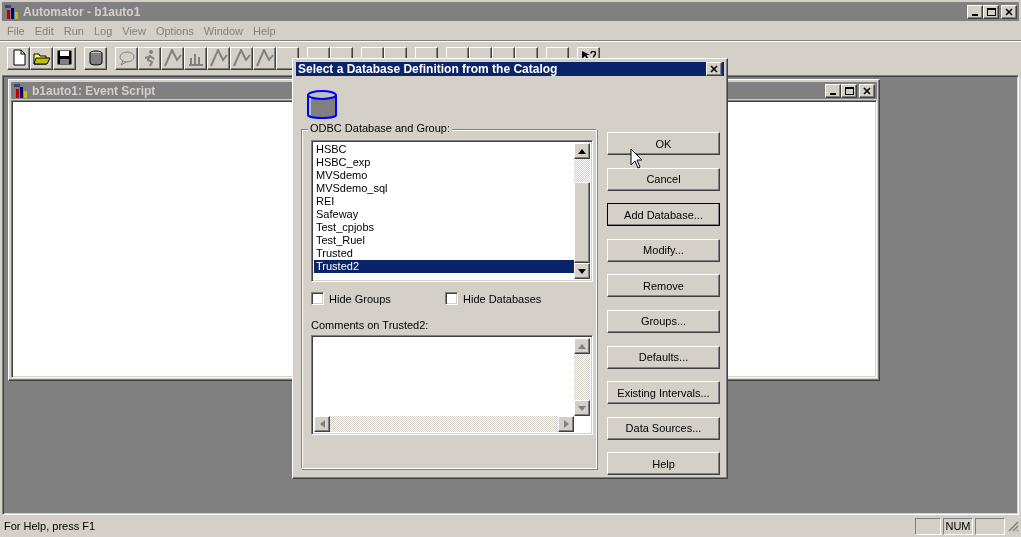 This screenshot has width=1021, height=537. Describe the element at coordinates (370, 325) in the screenshot. I see `comments-label: Comments on Trusted2:` at that location.